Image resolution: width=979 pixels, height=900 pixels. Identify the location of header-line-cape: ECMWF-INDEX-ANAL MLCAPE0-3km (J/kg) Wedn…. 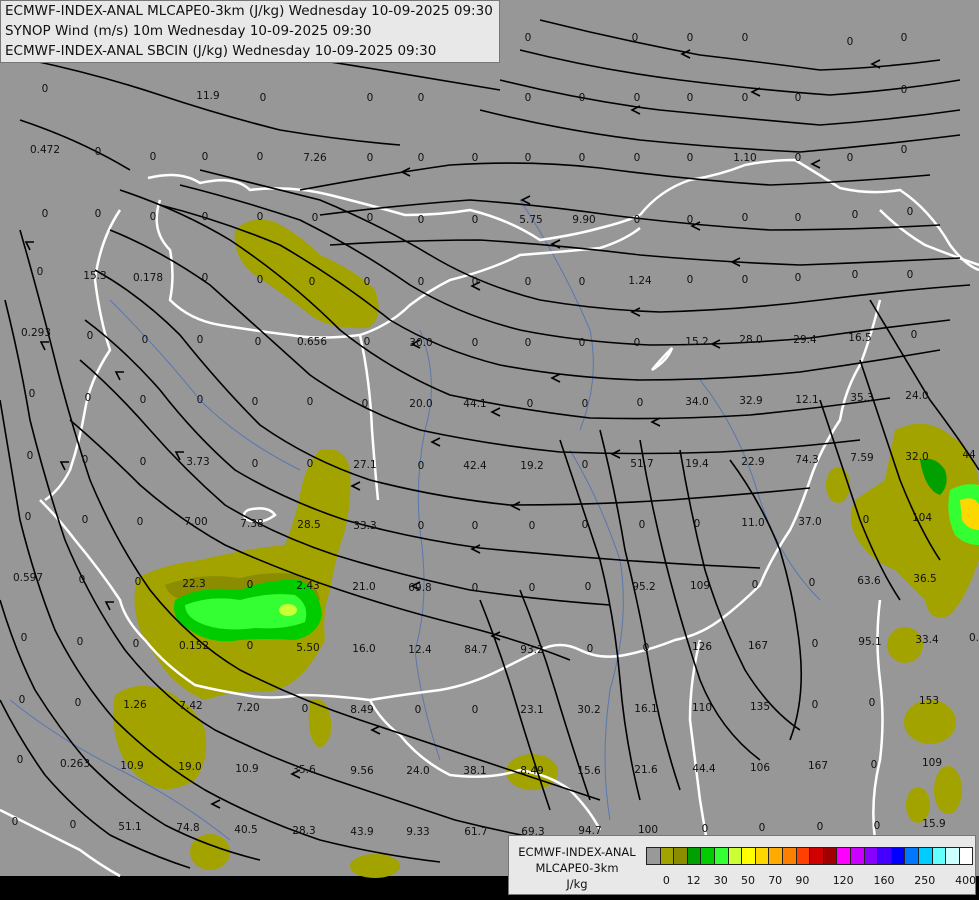
(249, 11).